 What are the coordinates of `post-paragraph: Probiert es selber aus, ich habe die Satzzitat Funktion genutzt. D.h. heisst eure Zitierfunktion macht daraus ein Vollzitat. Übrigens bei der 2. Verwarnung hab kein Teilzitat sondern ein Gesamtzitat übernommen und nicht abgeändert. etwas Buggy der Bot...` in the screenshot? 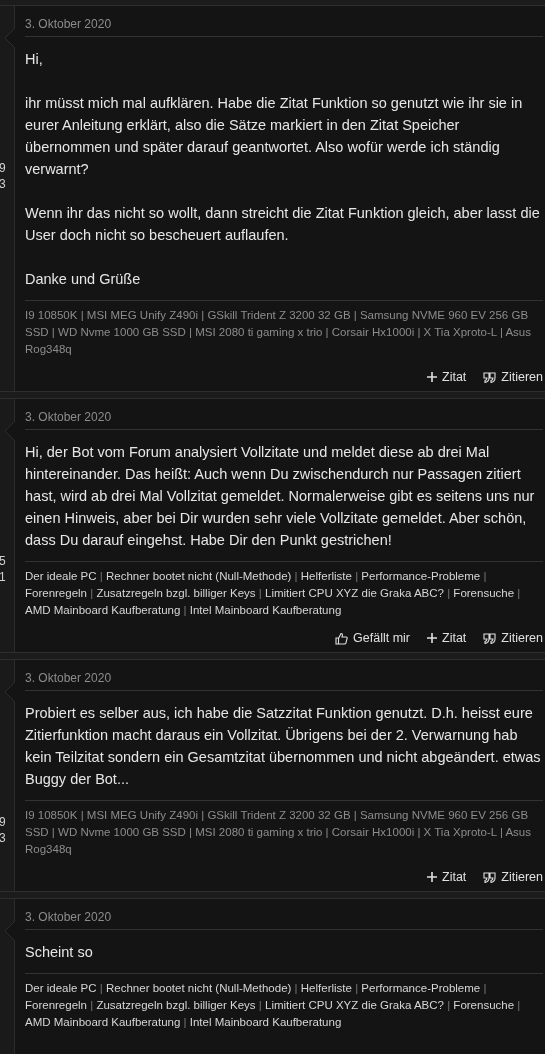 It's located at (283, 746).